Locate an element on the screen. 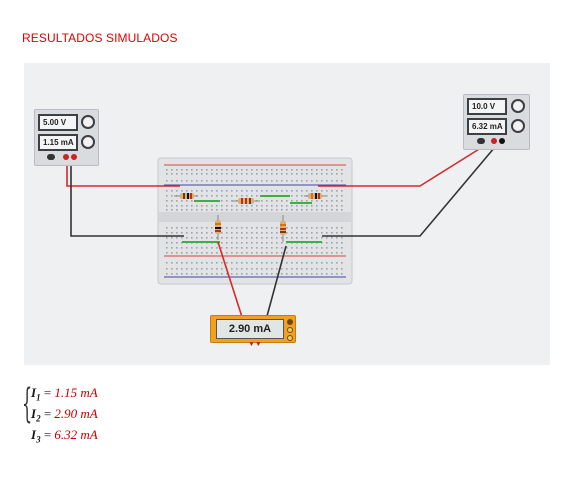  probe-terminals: ▼▼ is located at coordinates (255, 344).